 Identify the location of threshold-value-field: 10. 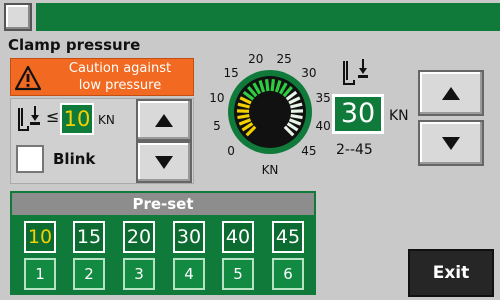
(77, 119).